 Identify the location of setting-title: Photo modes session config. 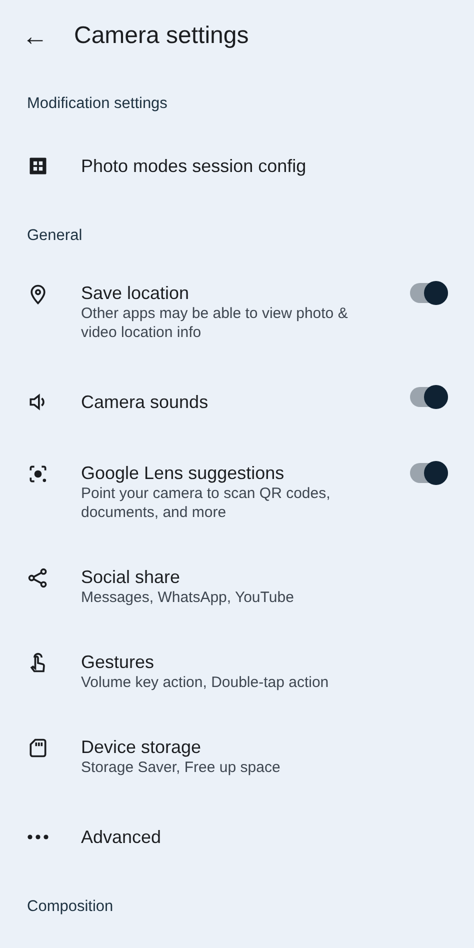
(264, 166).